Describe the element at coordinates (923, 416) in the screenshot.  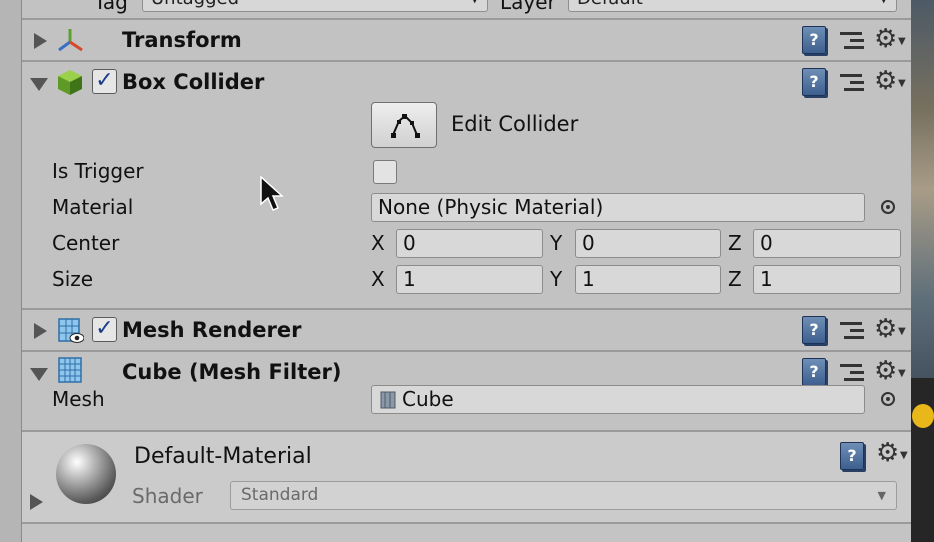
I see `scene-gizmo-dot` at that location.